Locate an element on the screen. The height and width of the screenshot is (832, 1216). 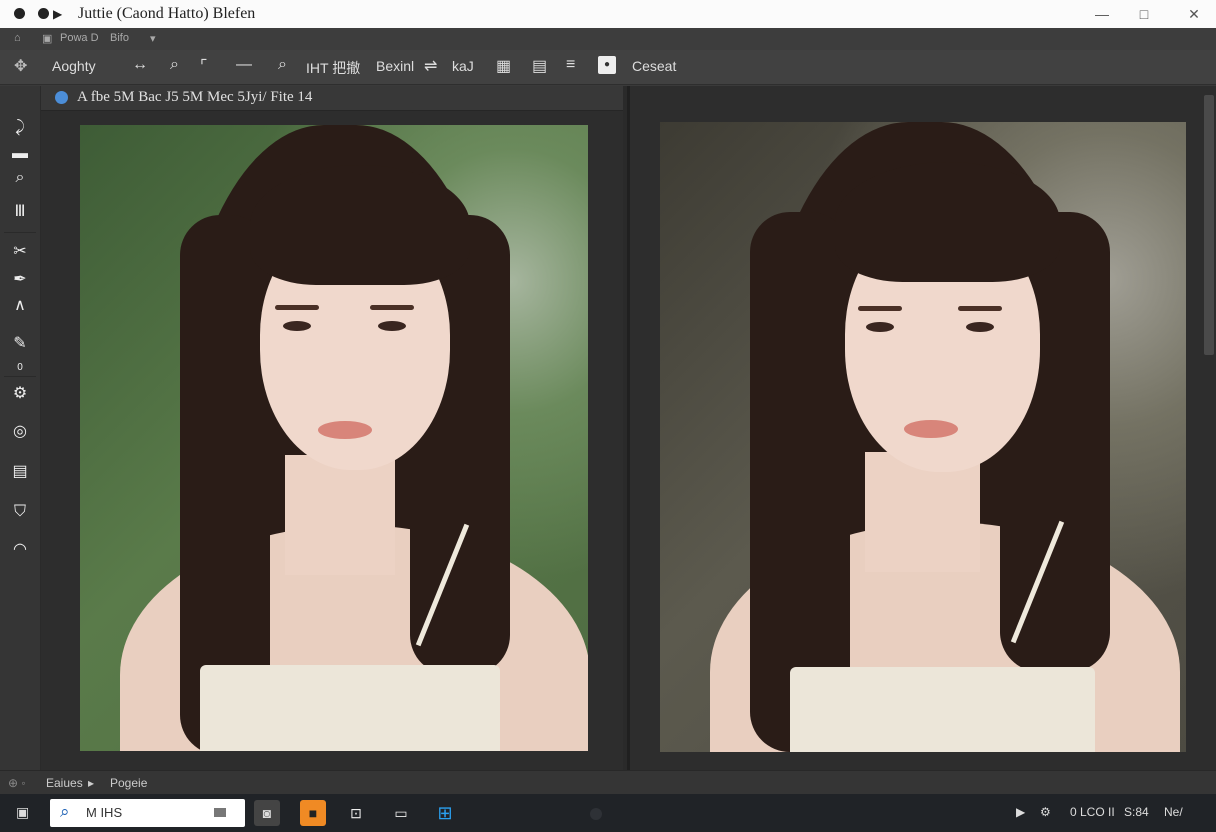
info-icon: ⊕ ◦ is located at coordinates (17, 783).